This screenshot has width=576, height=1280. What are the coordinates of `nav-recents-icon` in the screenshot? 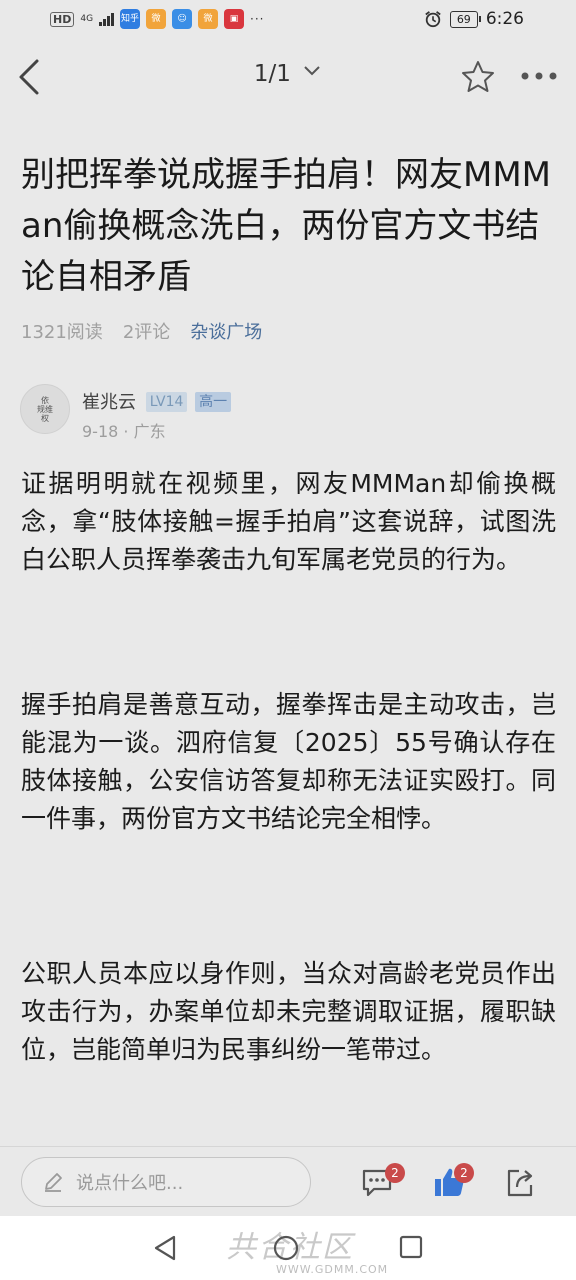 It's located at (411, 1247).